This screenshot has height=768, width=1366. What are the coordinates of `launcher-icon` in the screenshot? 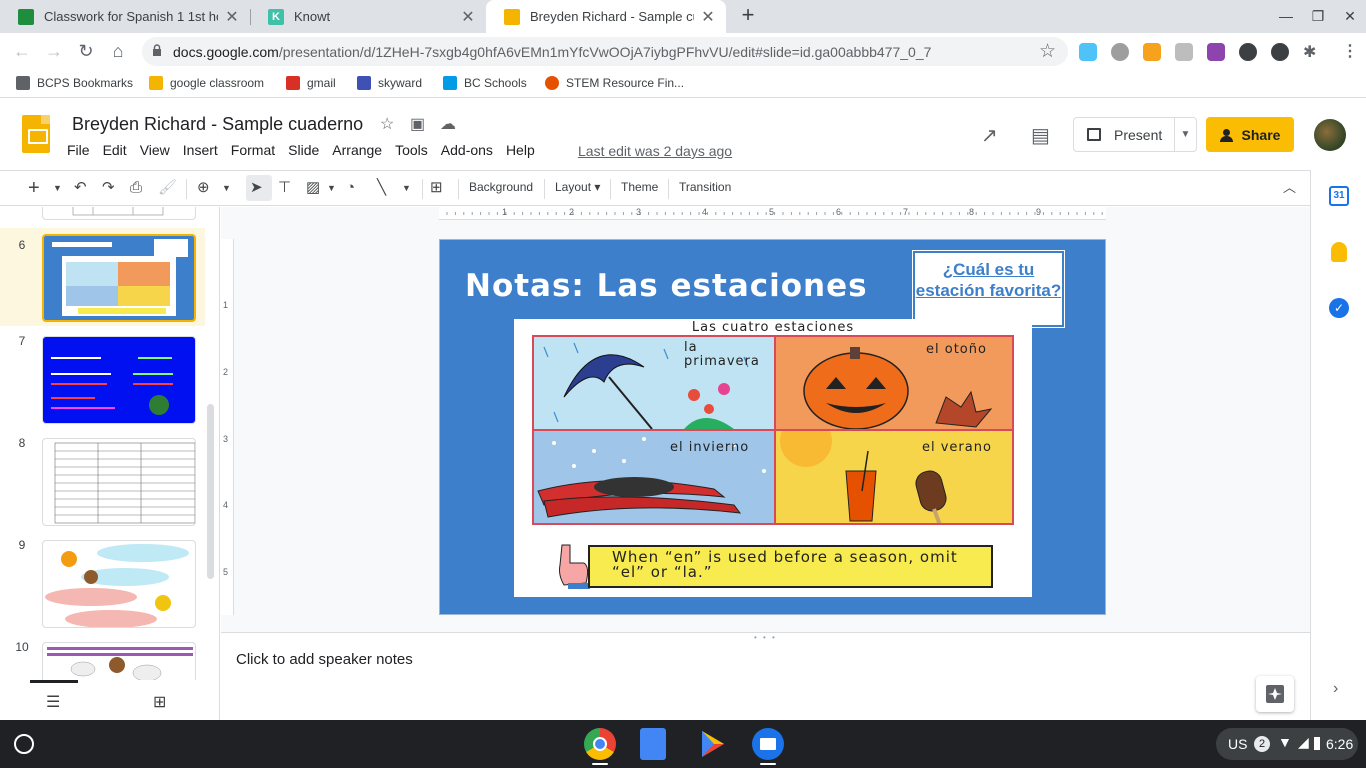 It's located at (24, 744).